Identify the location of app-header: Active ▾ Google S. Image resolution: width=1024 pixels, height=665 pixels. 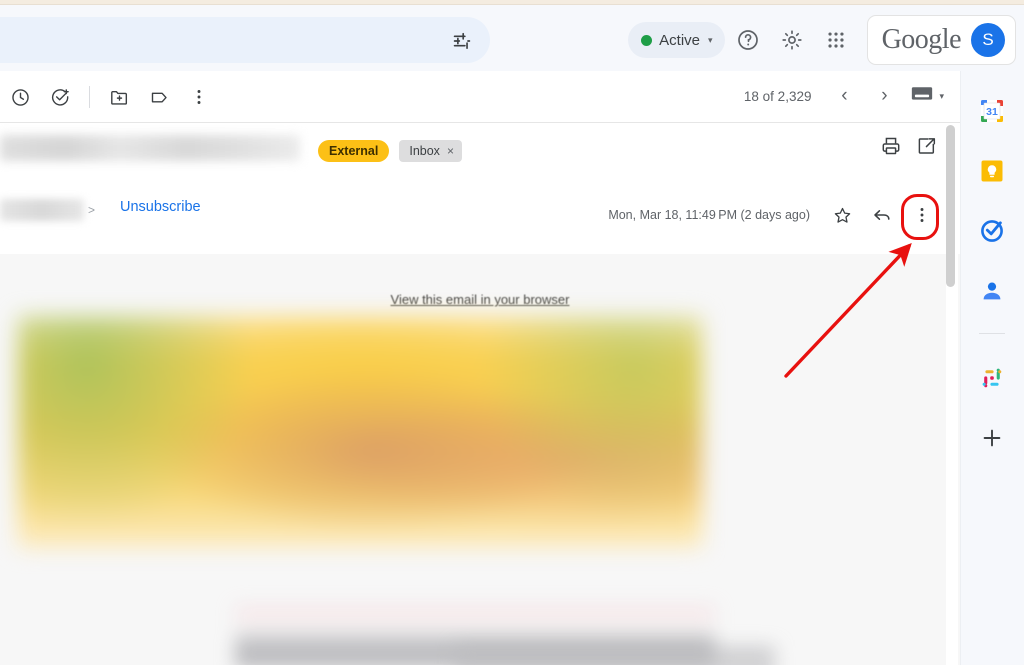
(512, 38).